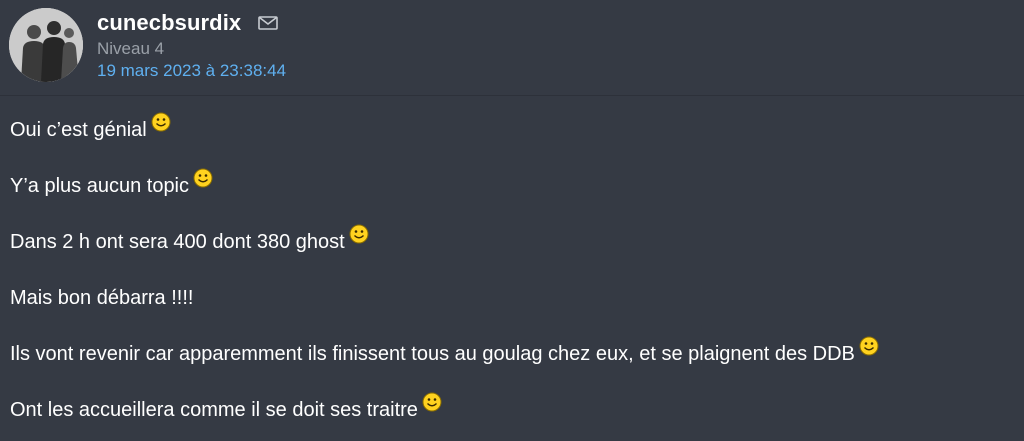 This screenshot has height=441, width=1024. What do you see at coordinates (78, 130) in the screenshot?
I see `message-text: Oui c’est génial` at bounding box center [78, 130].